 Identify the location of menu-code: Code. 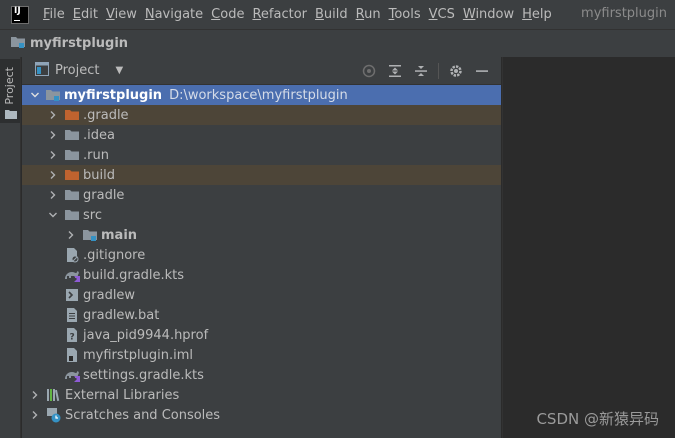
(227, 14).